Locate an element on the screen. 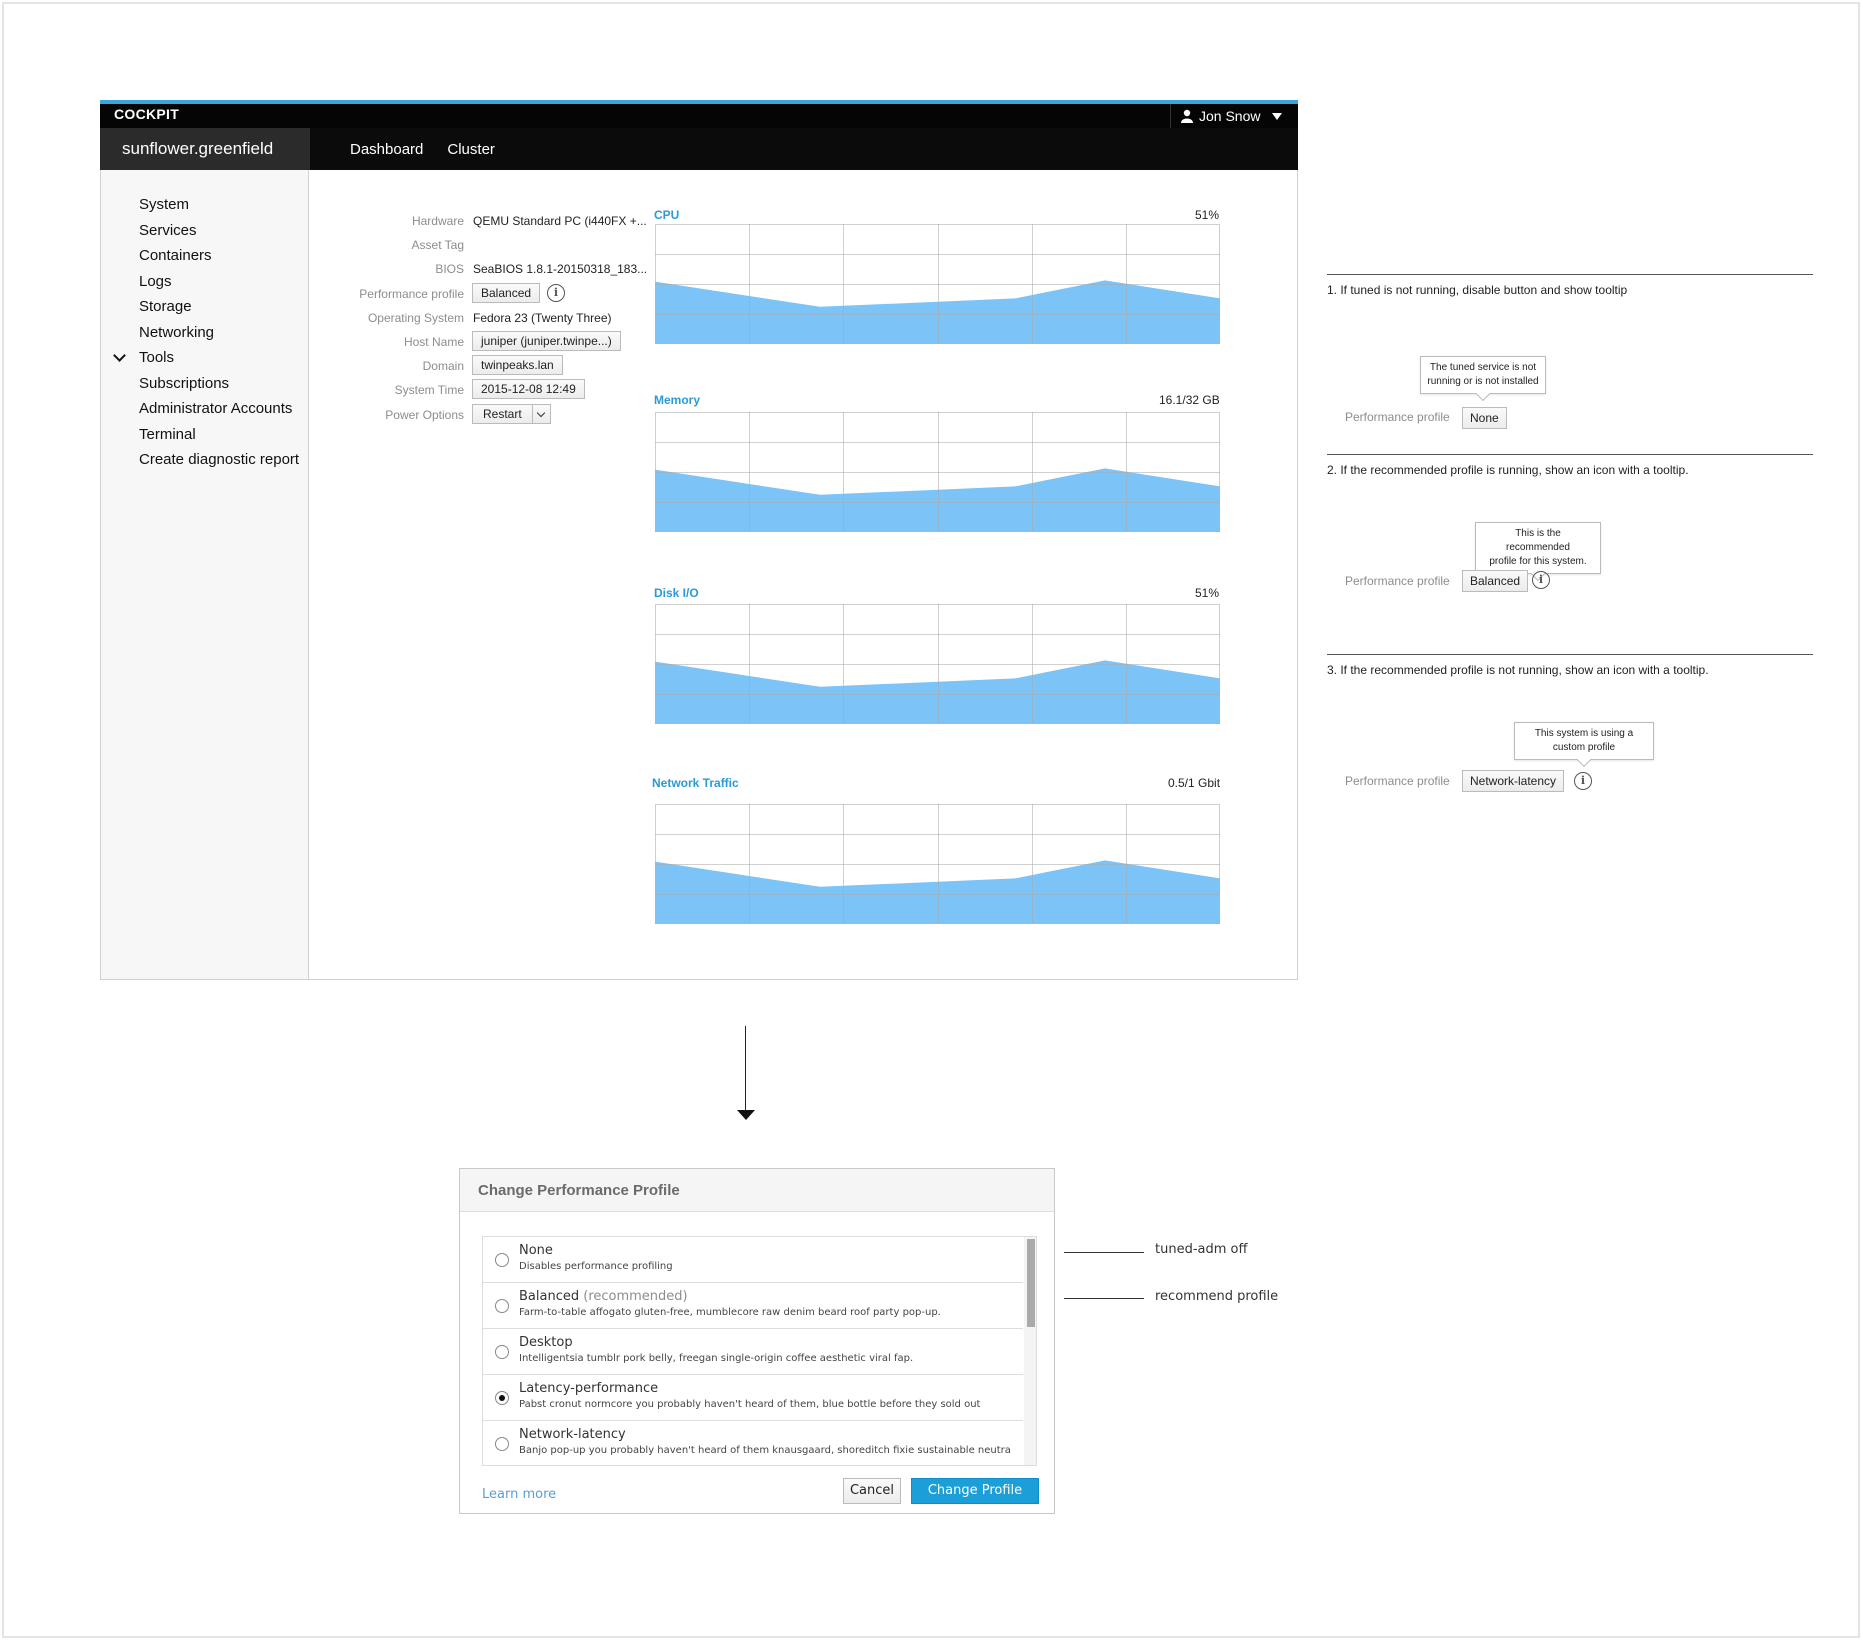 The width and height of the screenshot is (1862, 1640). cpu-chart-value: 51% is located at coordinates (1207, 215).